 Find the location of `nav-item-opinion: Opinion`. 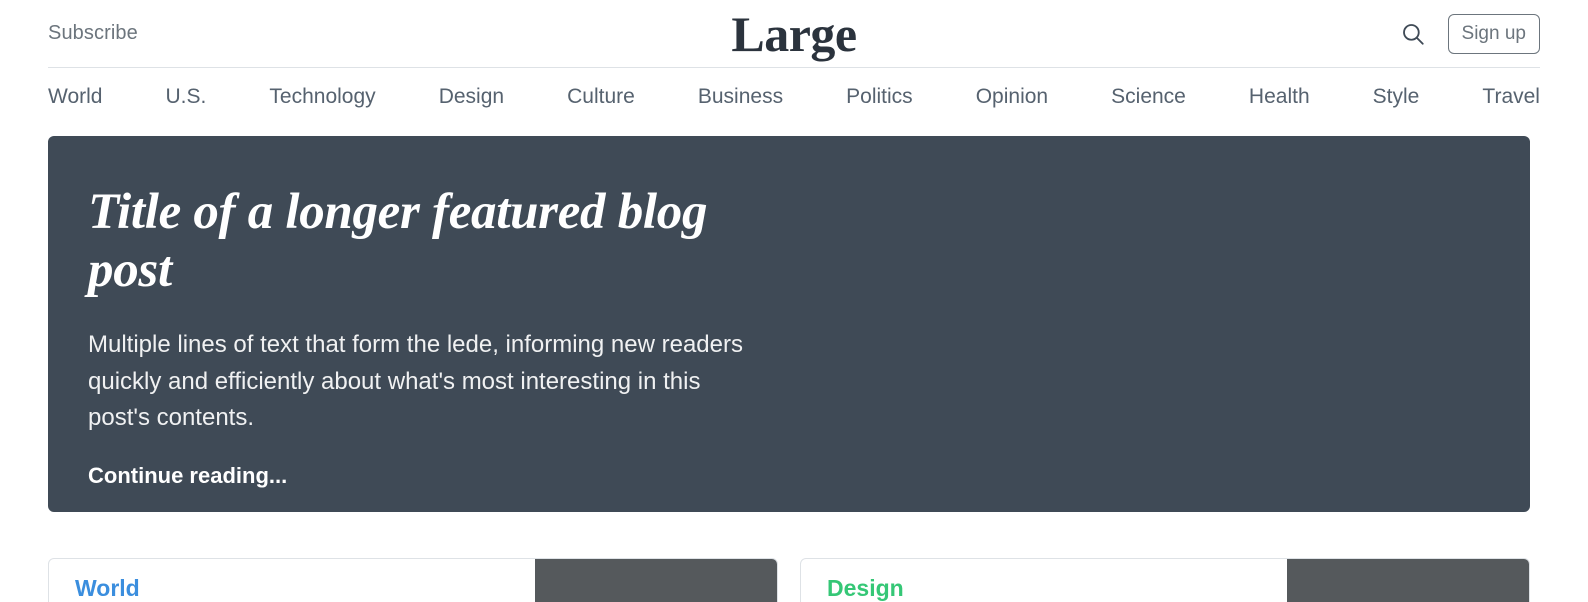

nav-item-opinion: Opinion is located at coordinates (1012, 97).